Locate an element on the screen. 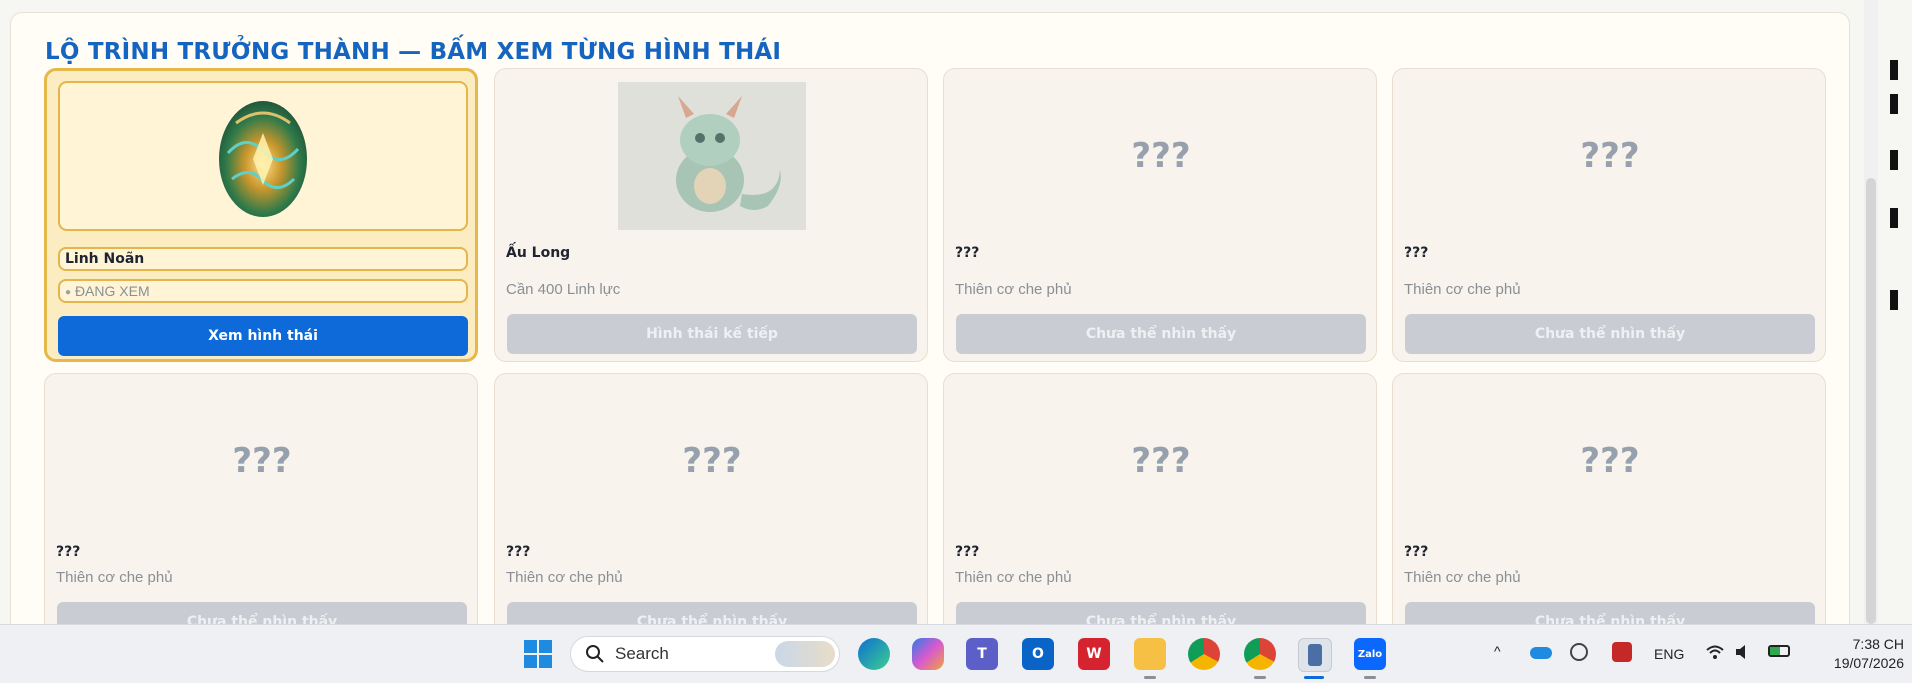 The height and width of the screenshot is (683, 1912). app-icon is located at coordinates (1315, 655).